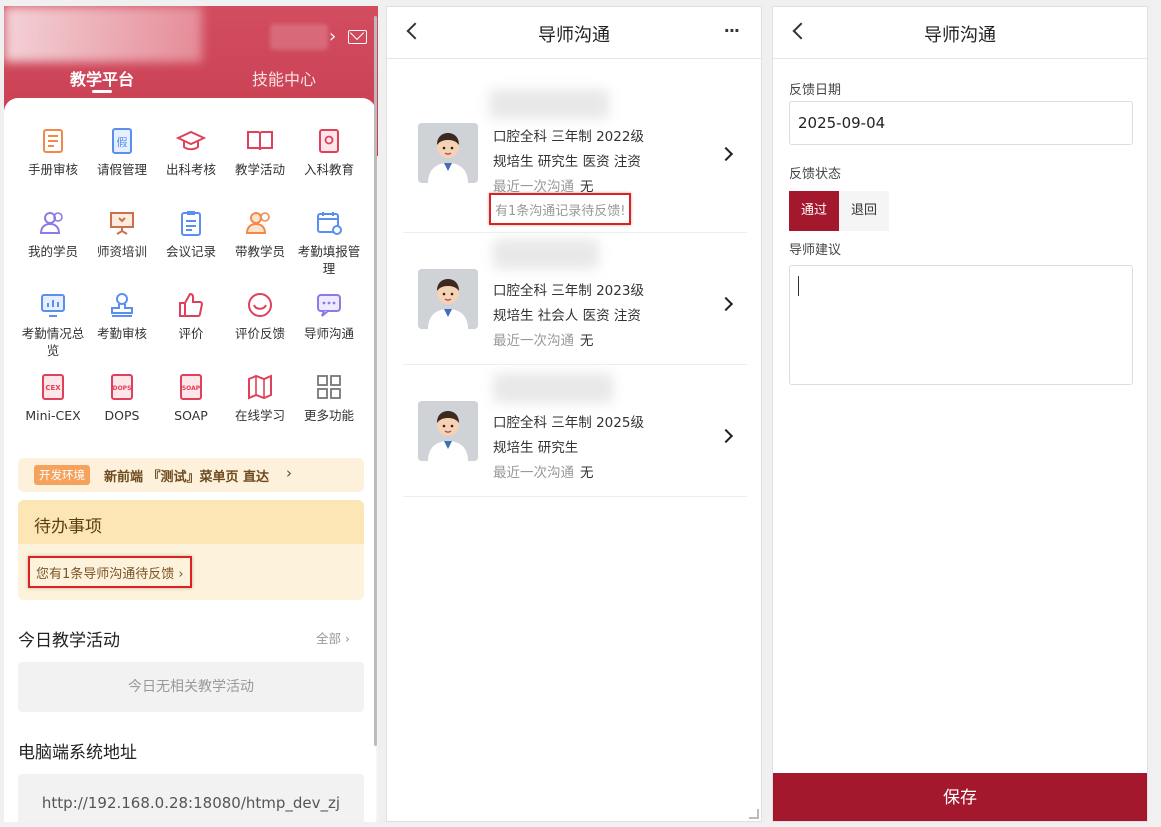 The image size is (1161, 827). I want to click on grid-item-leave: 假 请假管理, so click(122, 152).